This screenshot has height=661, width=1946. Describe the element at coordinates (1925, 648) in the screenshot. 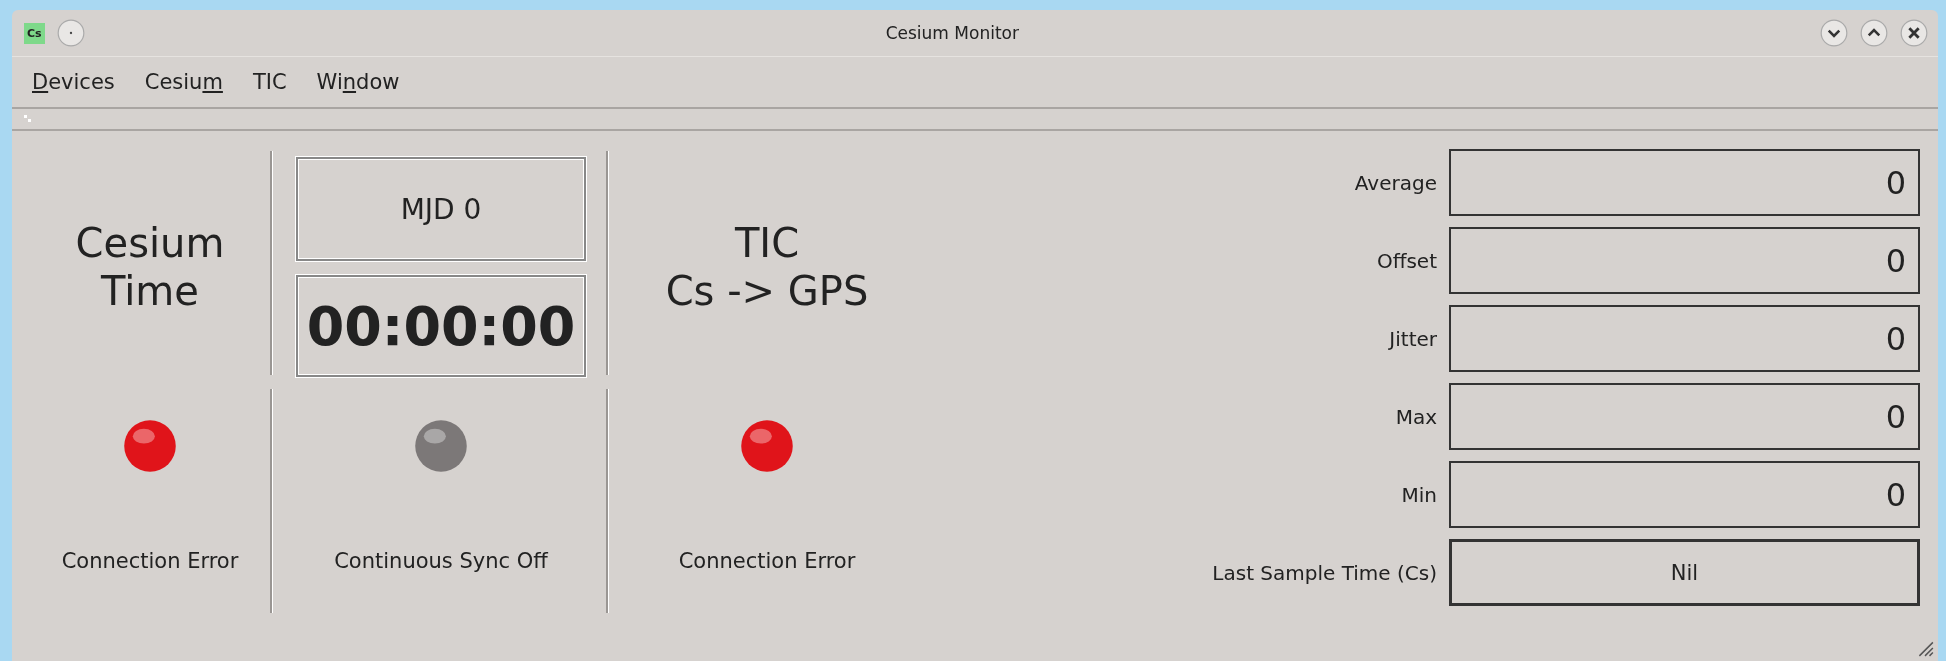

I see `resize-grip-icon` at that location.